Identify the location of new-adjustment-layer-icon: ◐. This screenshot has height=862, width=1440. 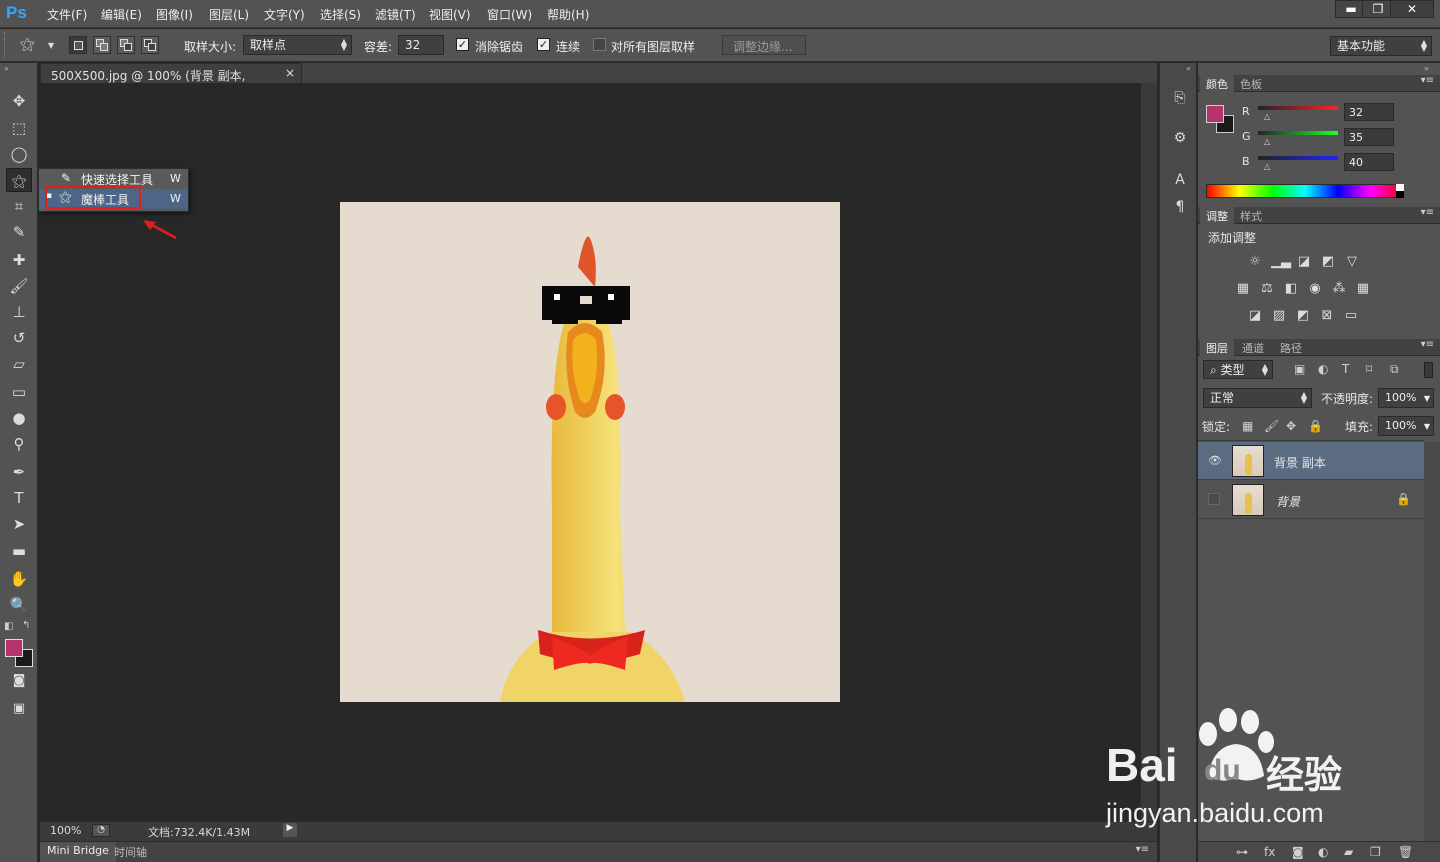
(1323, 852).